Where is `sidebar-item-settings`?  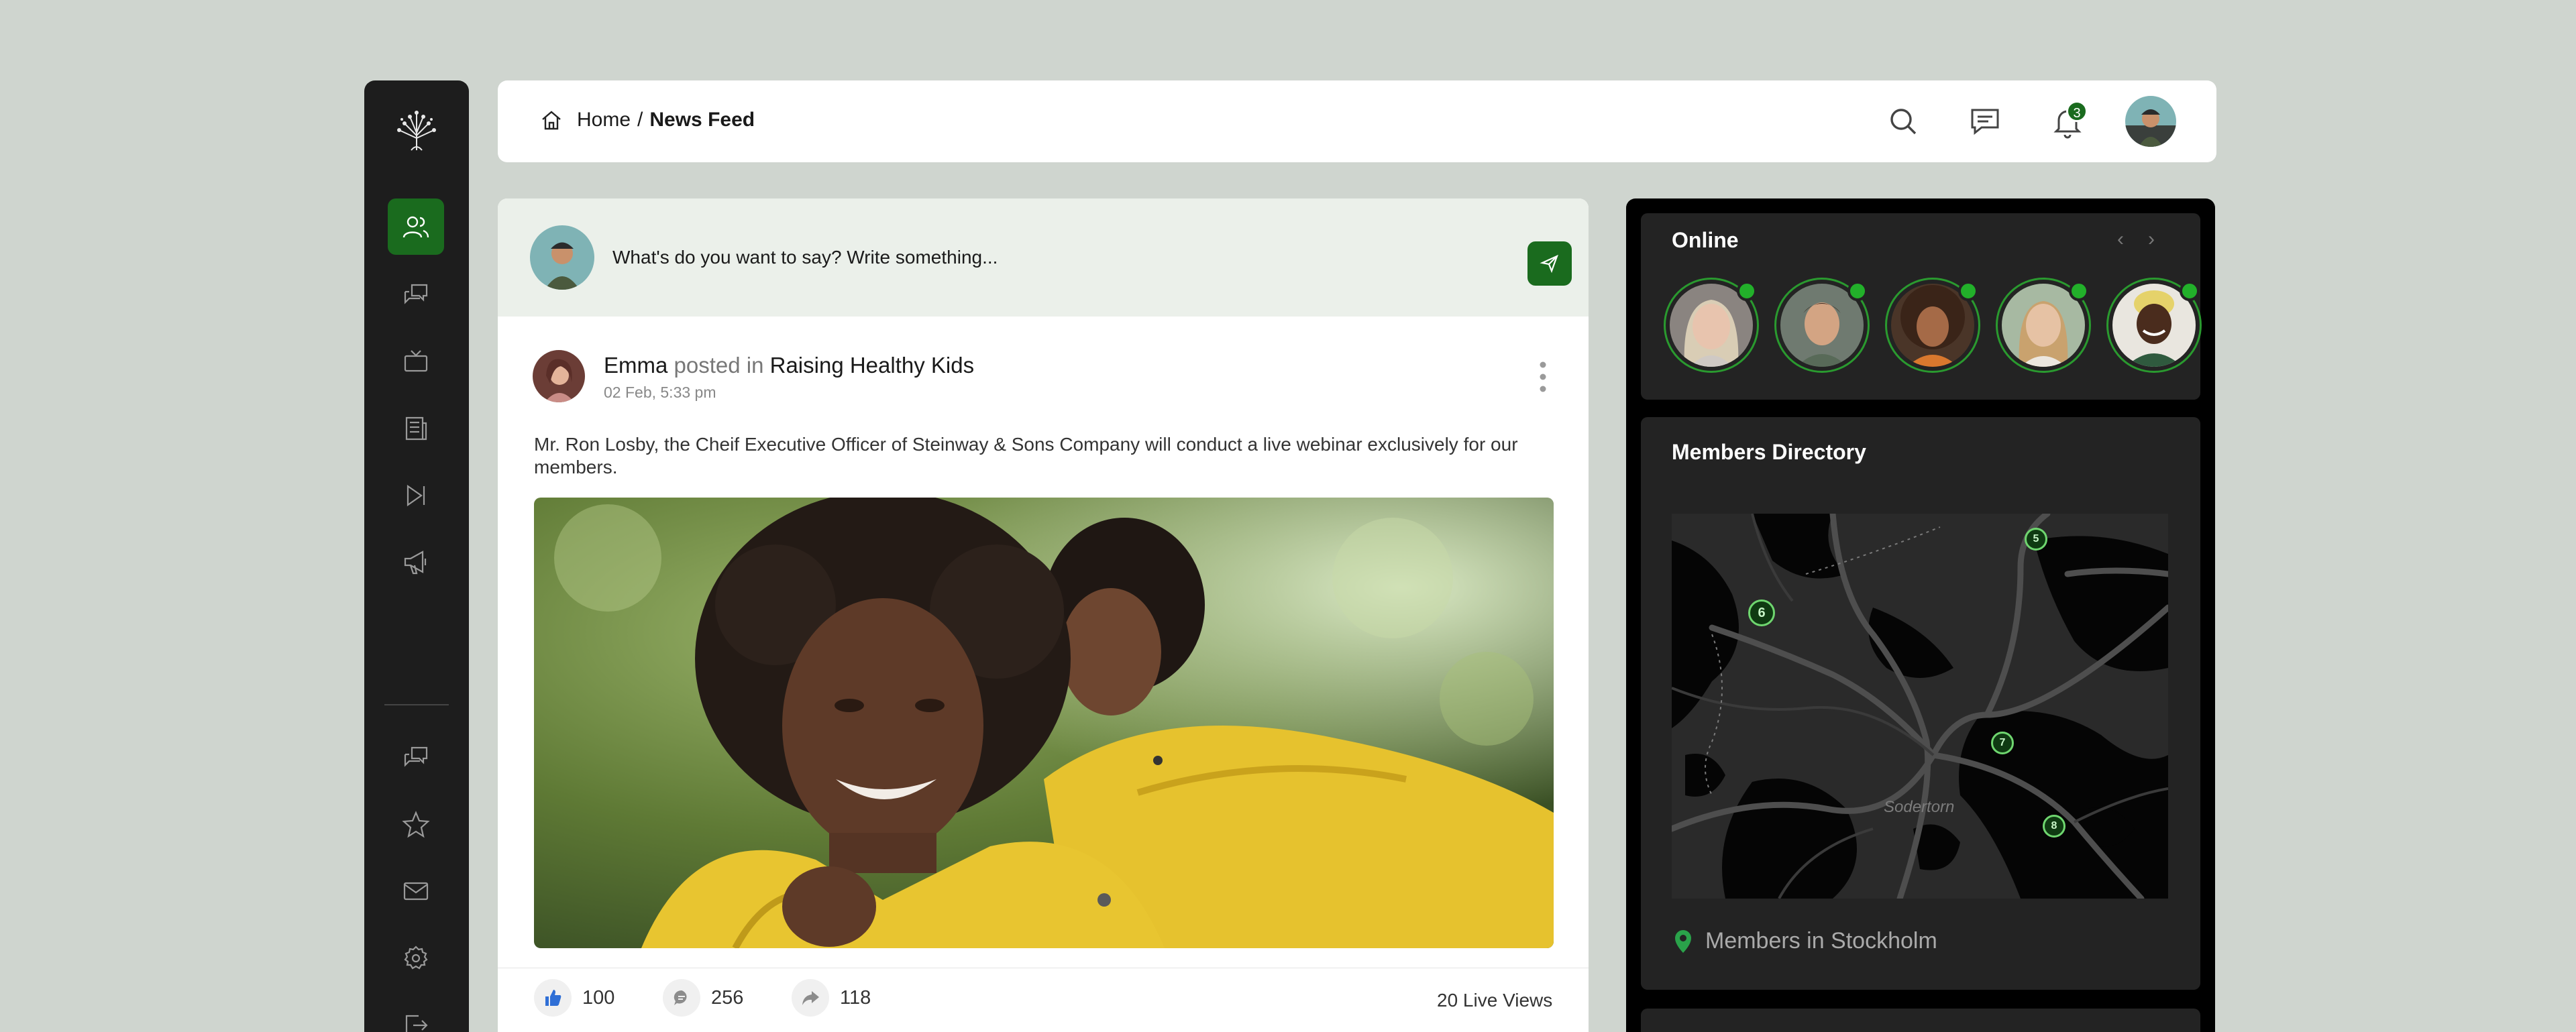
sidebar-item-settings is located at coordinates (416, 958).